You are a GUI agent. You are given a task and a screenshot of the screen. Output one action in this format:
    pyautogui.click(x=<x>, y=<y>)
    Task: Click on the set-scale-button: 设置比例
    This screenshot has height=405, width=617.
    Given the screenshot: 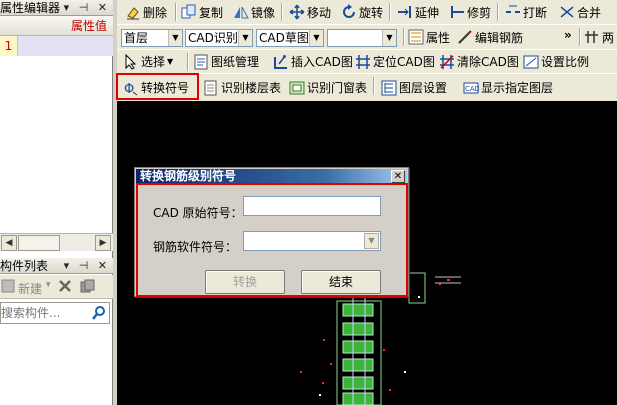 What is the action you would take?
    pyautogui.click(x=556, y=61)
    